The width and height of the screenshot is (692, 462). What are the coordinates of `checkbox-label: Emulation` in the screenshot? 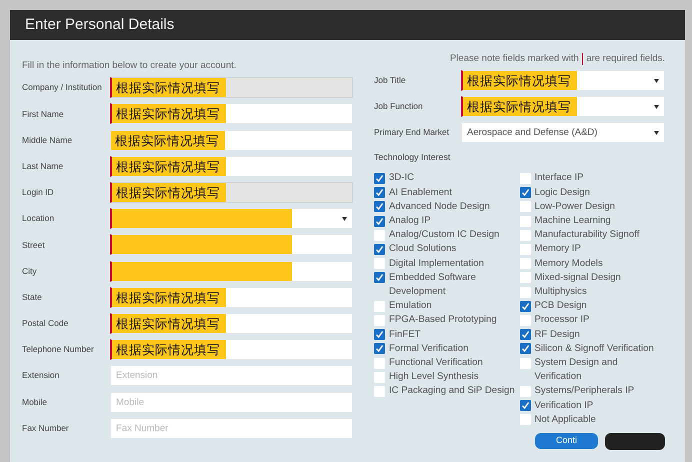 It's located at (410, 306).